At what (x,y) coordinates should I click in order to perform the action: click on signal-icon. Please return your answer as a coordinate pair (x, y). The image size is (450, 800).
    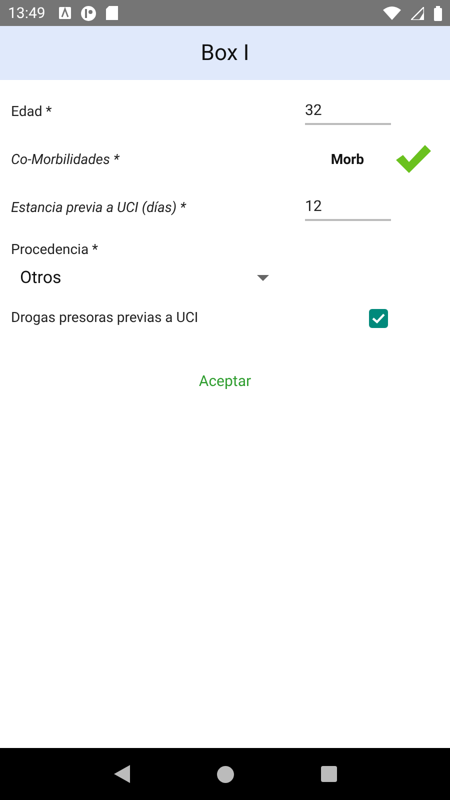
    Looking at the image, I should click on (417, 13).